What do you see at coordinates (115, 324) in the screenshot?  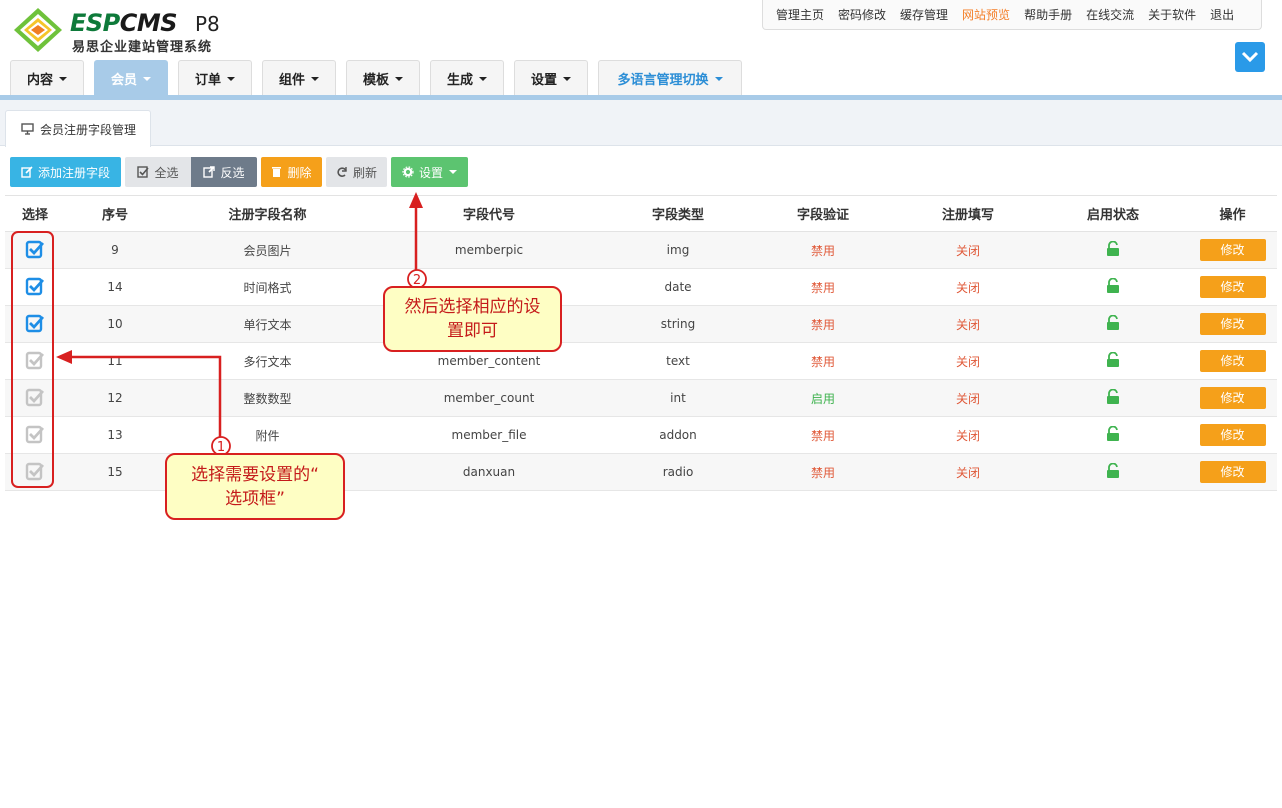 I see `row-id: 10` at bounding box center [115, 324].